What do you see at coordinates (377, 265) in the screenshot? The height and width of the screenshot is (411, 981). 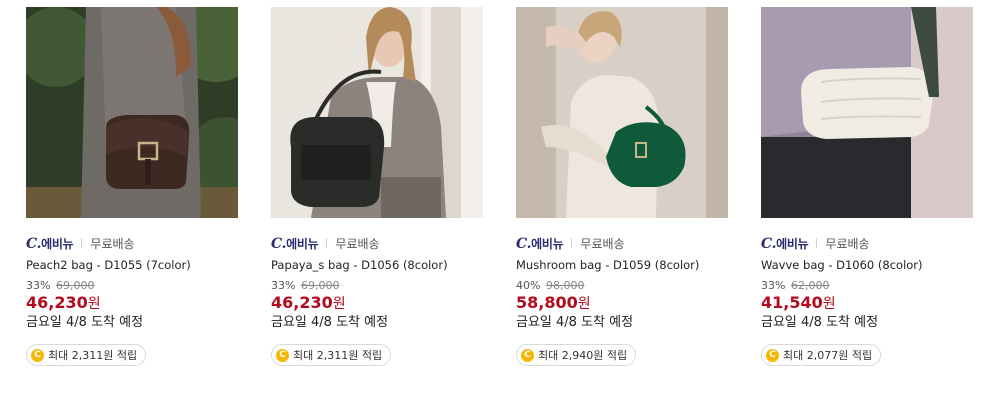 I see `product-name: Papaya_s bag - D1056 (8color)` at bounding box center [377, 265].